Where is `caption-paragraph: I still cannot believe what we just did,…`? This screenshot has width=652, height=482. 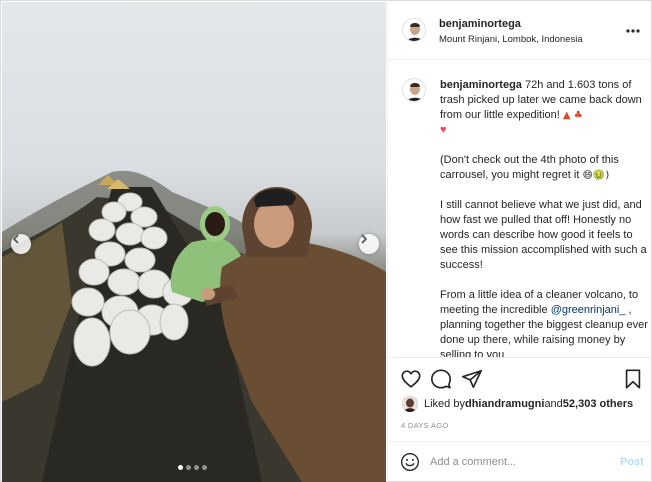 caption-paragraph: I still cannot believe what we just did,… is located at coordinates (543, 235).